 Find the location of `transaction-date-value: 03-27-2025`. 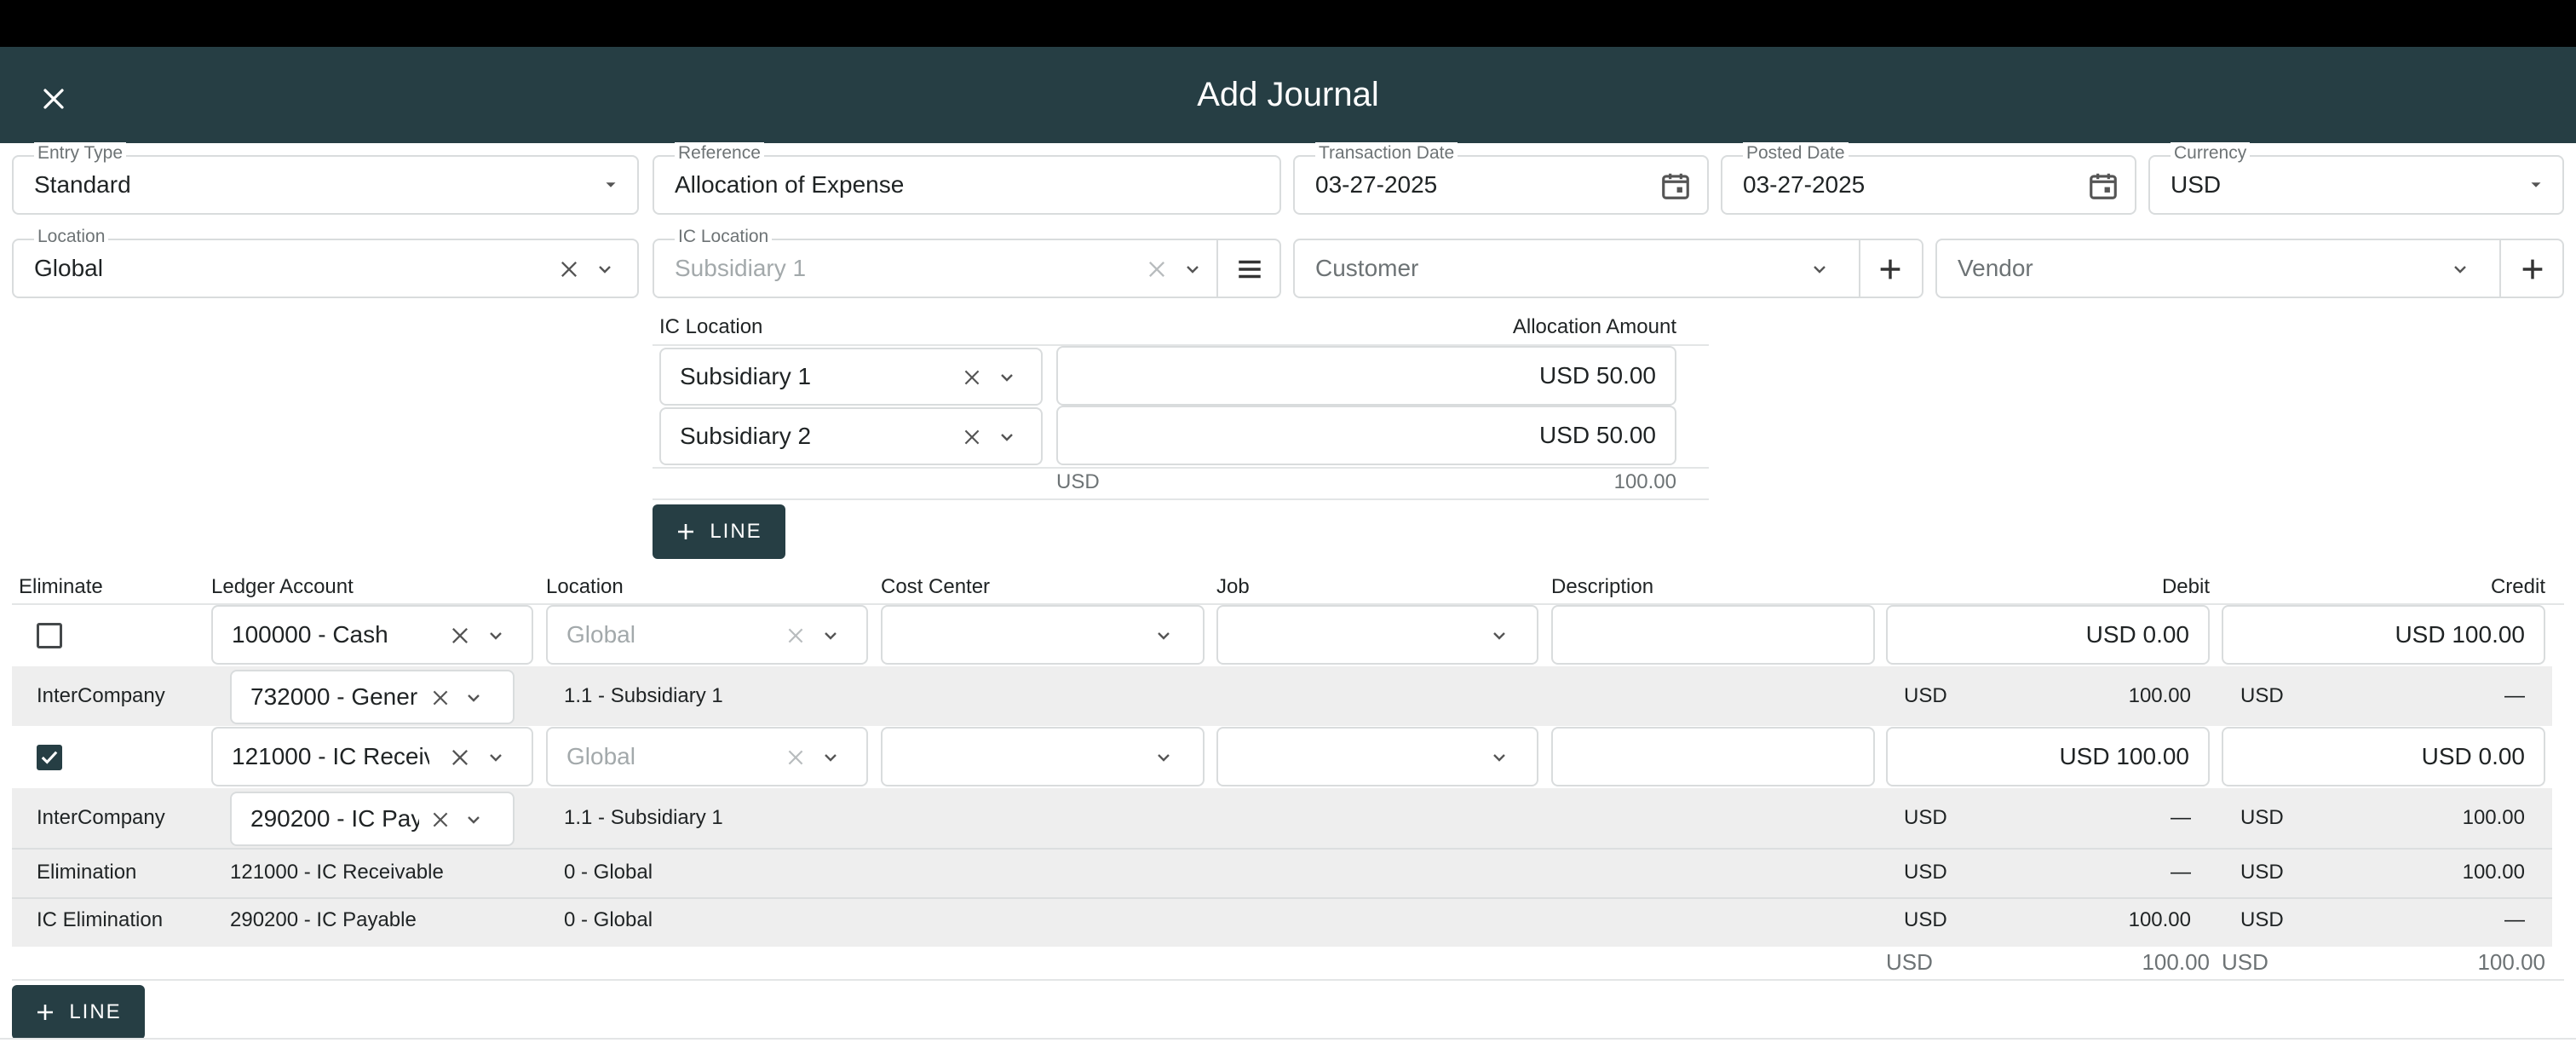

transaction-date-value: 03-27-2025 is located at coordinates (1377, 184).